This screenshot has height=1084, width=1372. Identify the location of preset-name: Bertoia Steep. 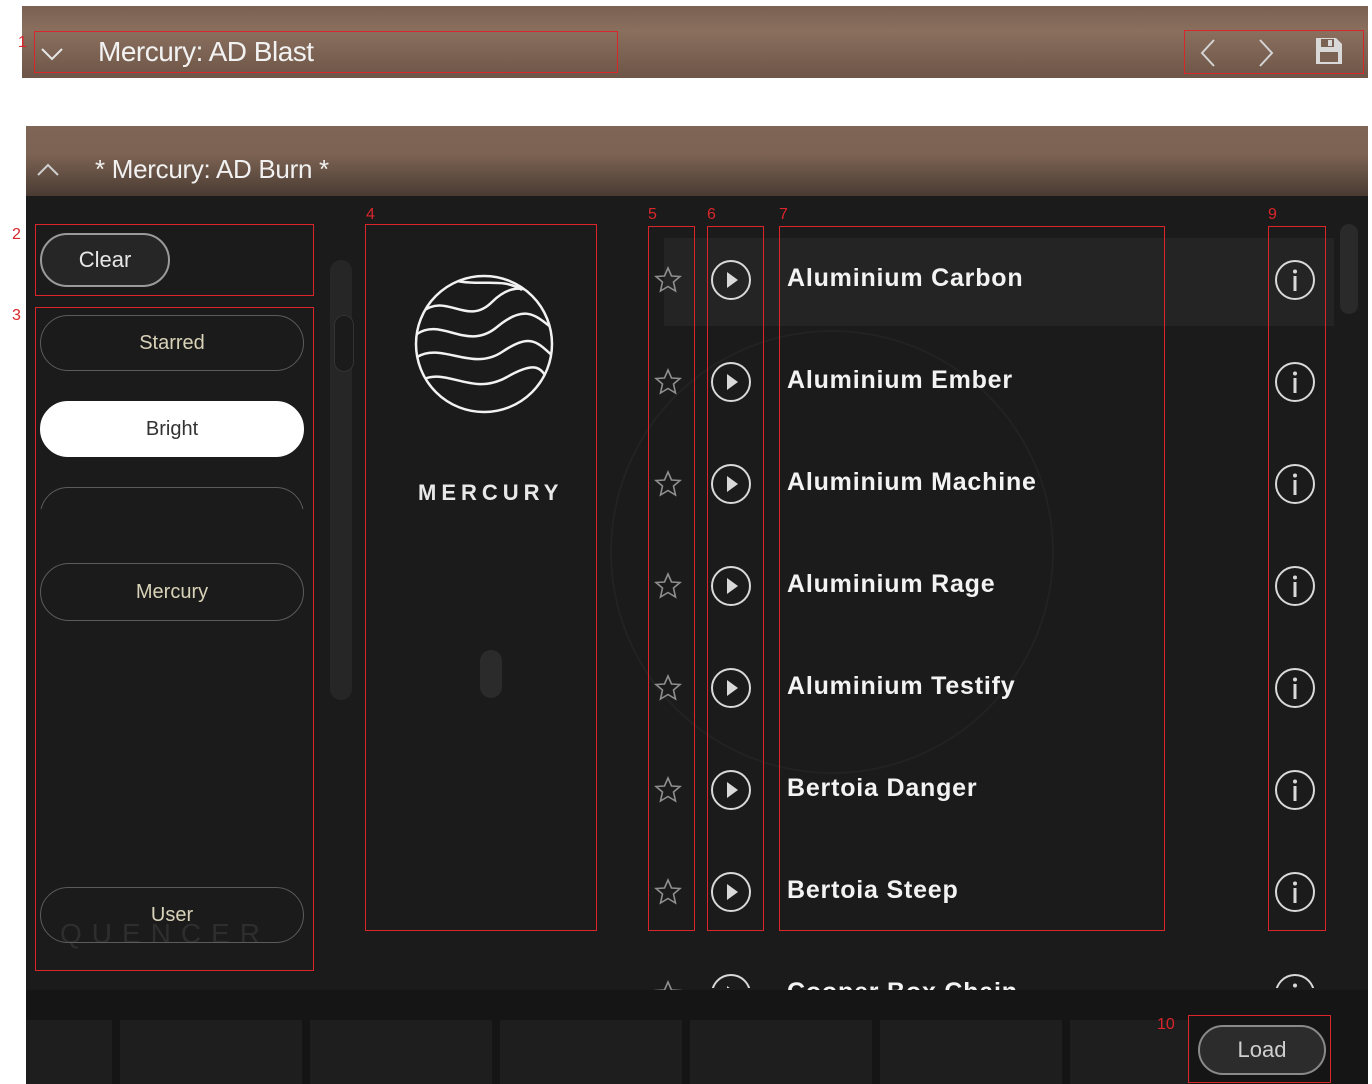
(873, 890).